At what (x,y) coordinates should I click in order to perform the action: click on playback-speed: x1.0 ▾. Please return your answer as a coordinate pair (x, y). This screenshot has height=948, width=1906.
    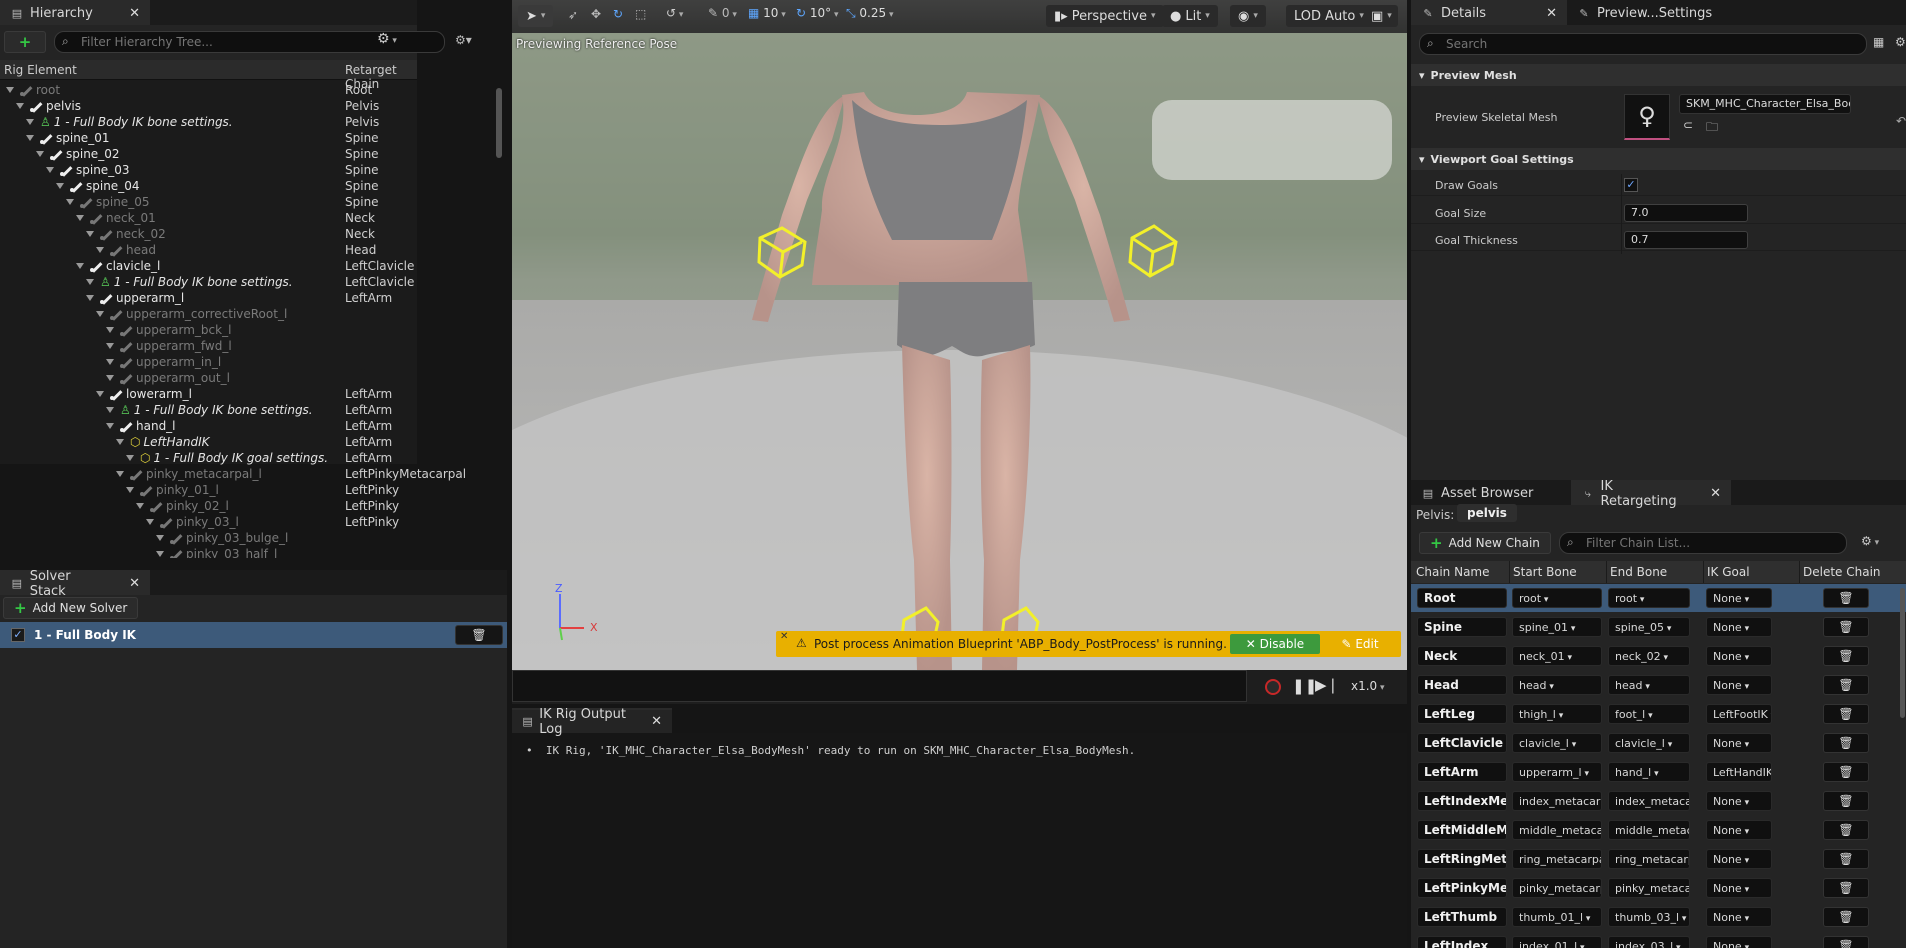
    Looking at the image, I should click on (1368, 686).